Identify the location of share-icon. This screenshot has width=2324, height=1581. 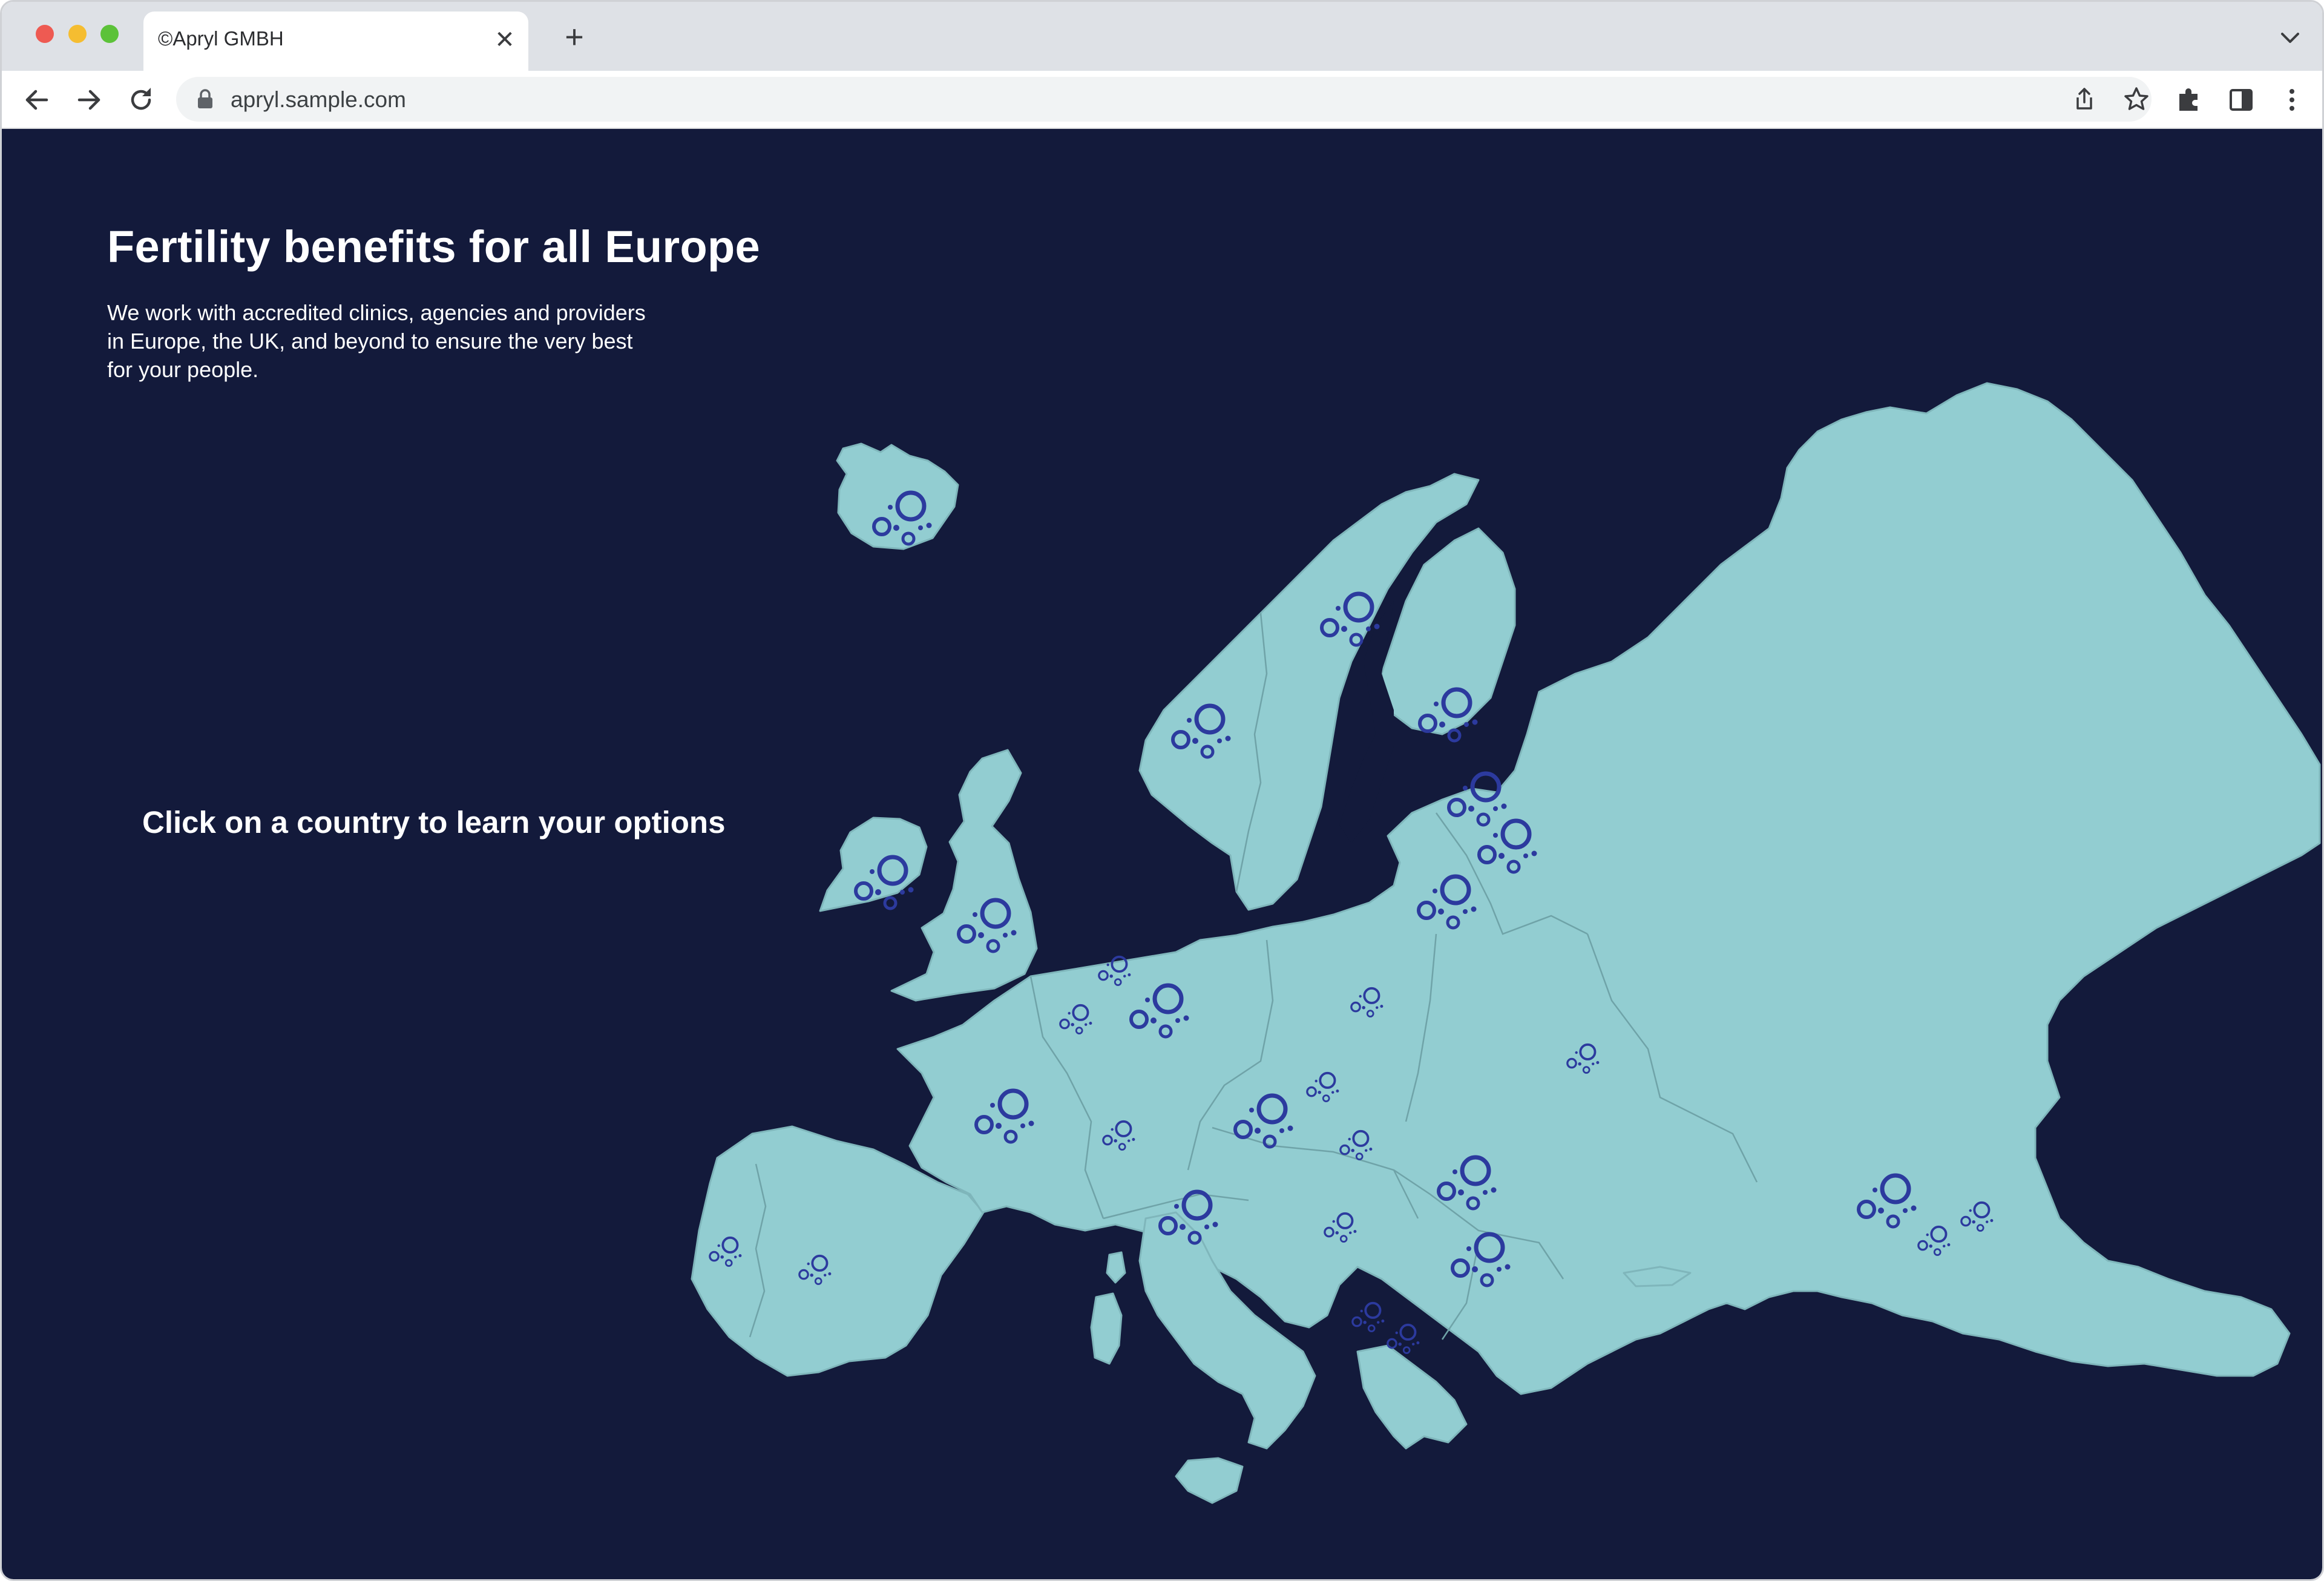
(2084, 99).